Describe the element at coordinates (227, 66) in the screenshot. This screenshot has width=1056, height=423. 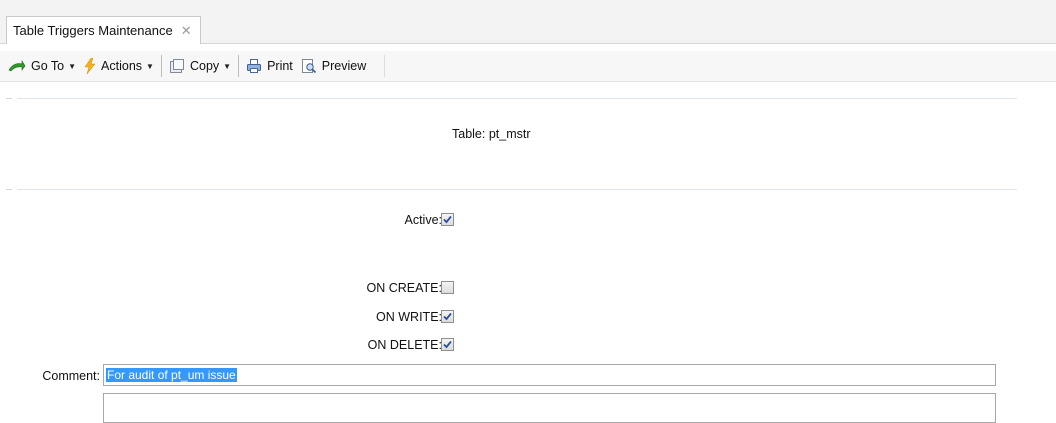
I see `copy-dropdown-icon: ▼` at that location.